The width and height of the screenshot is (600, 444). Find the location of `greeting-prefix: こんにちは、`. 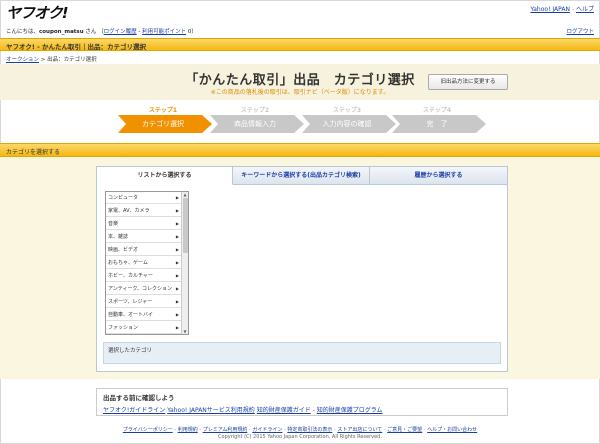

greeting-prefix: こんにちは、 is located at coordinates (23, 32).